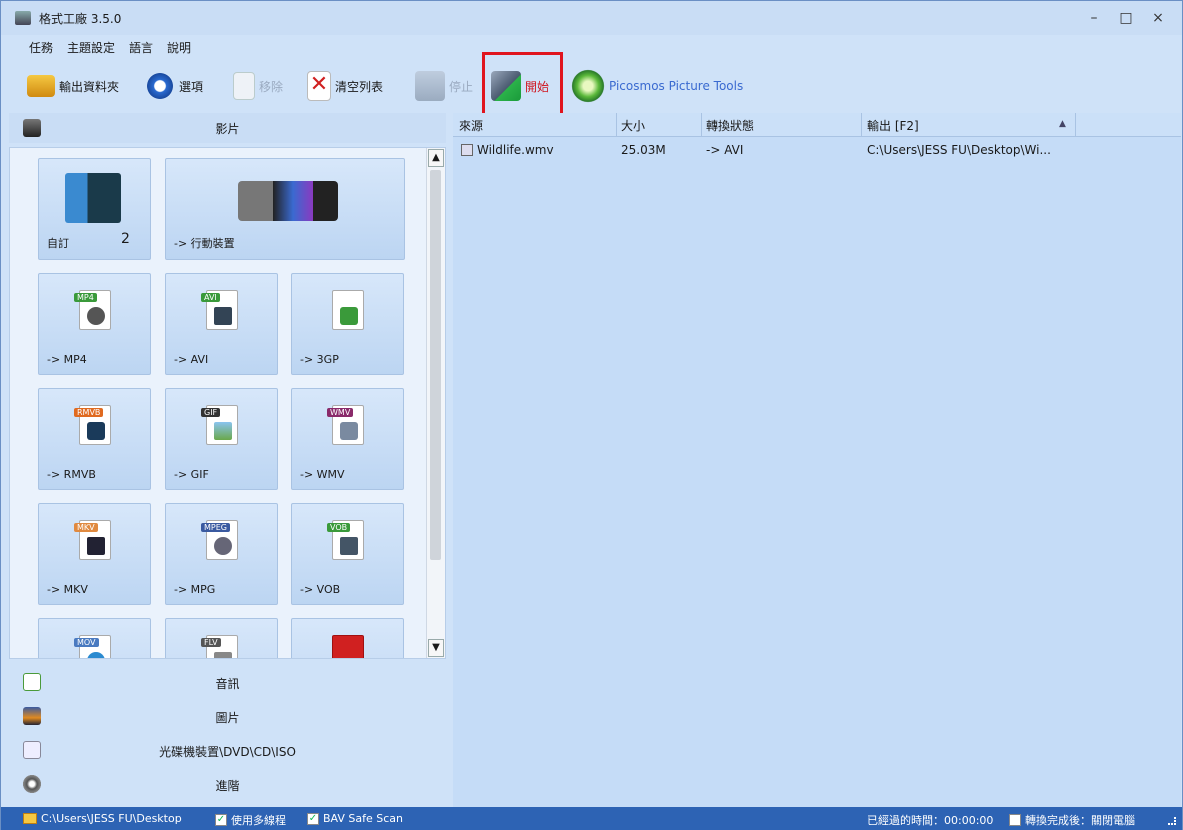 The width and height of the screenshot is (1183, 830). I want to click on tiles-scrollbar: ▲ ▼, so click(435, 403).